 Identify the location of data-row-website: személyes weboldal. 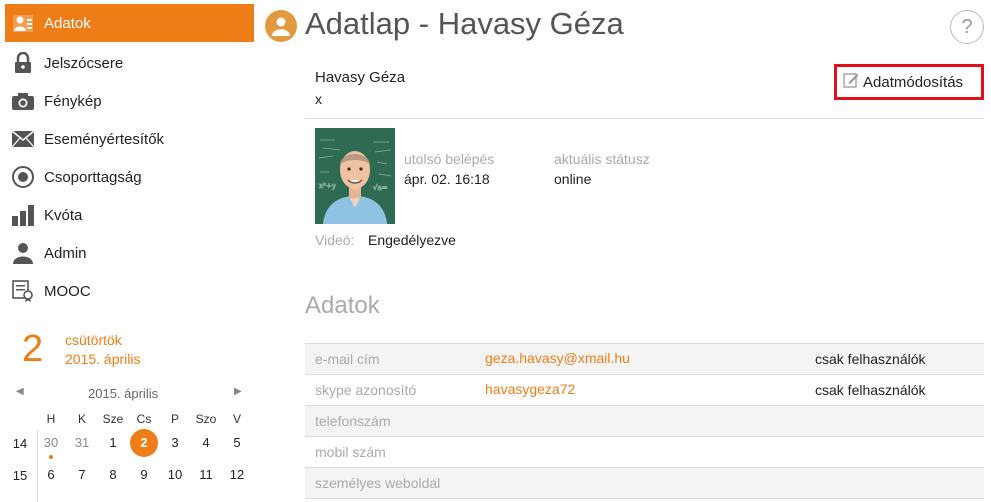
(644, 482).